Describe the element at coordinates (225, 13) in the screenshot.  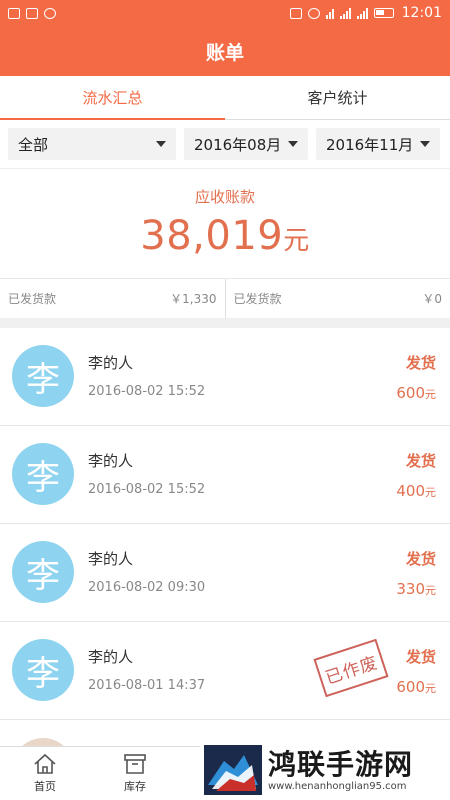
I see `status-bar: 12:01` at that location.